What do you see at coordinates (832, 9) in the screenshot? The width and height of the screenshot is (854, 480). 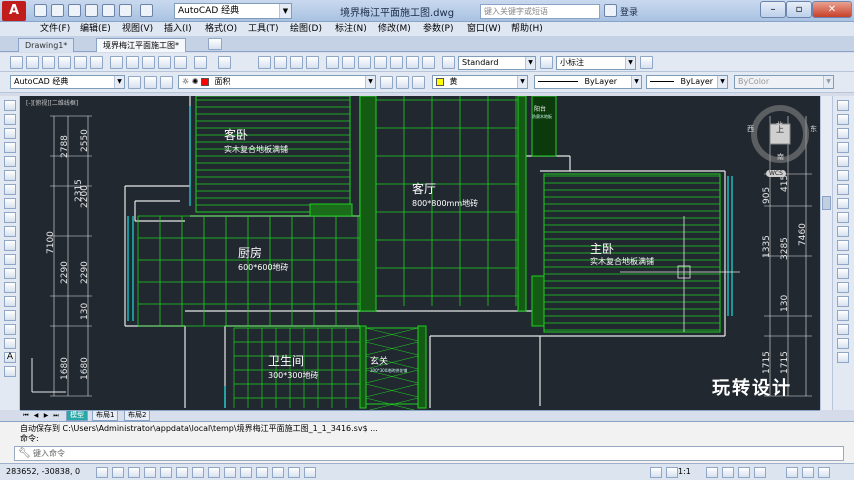 I see `close-button: ✕` at bounding box center [832, 9].